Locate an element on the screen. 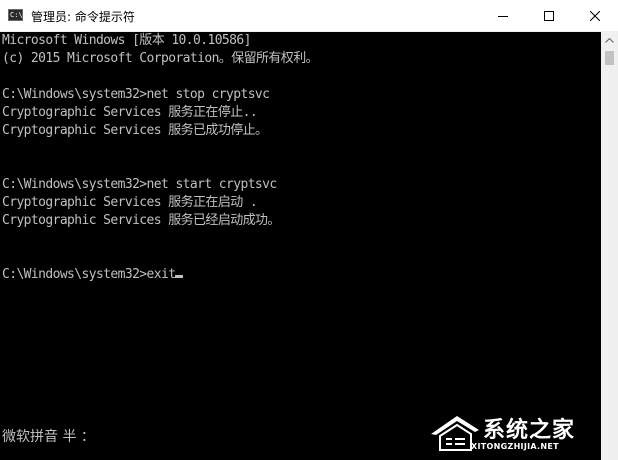 The width and height of the screenshot is (618, 460). watermark: 系统之家 XITONGZHIJIA.NET is located at coordinates (511, 433).